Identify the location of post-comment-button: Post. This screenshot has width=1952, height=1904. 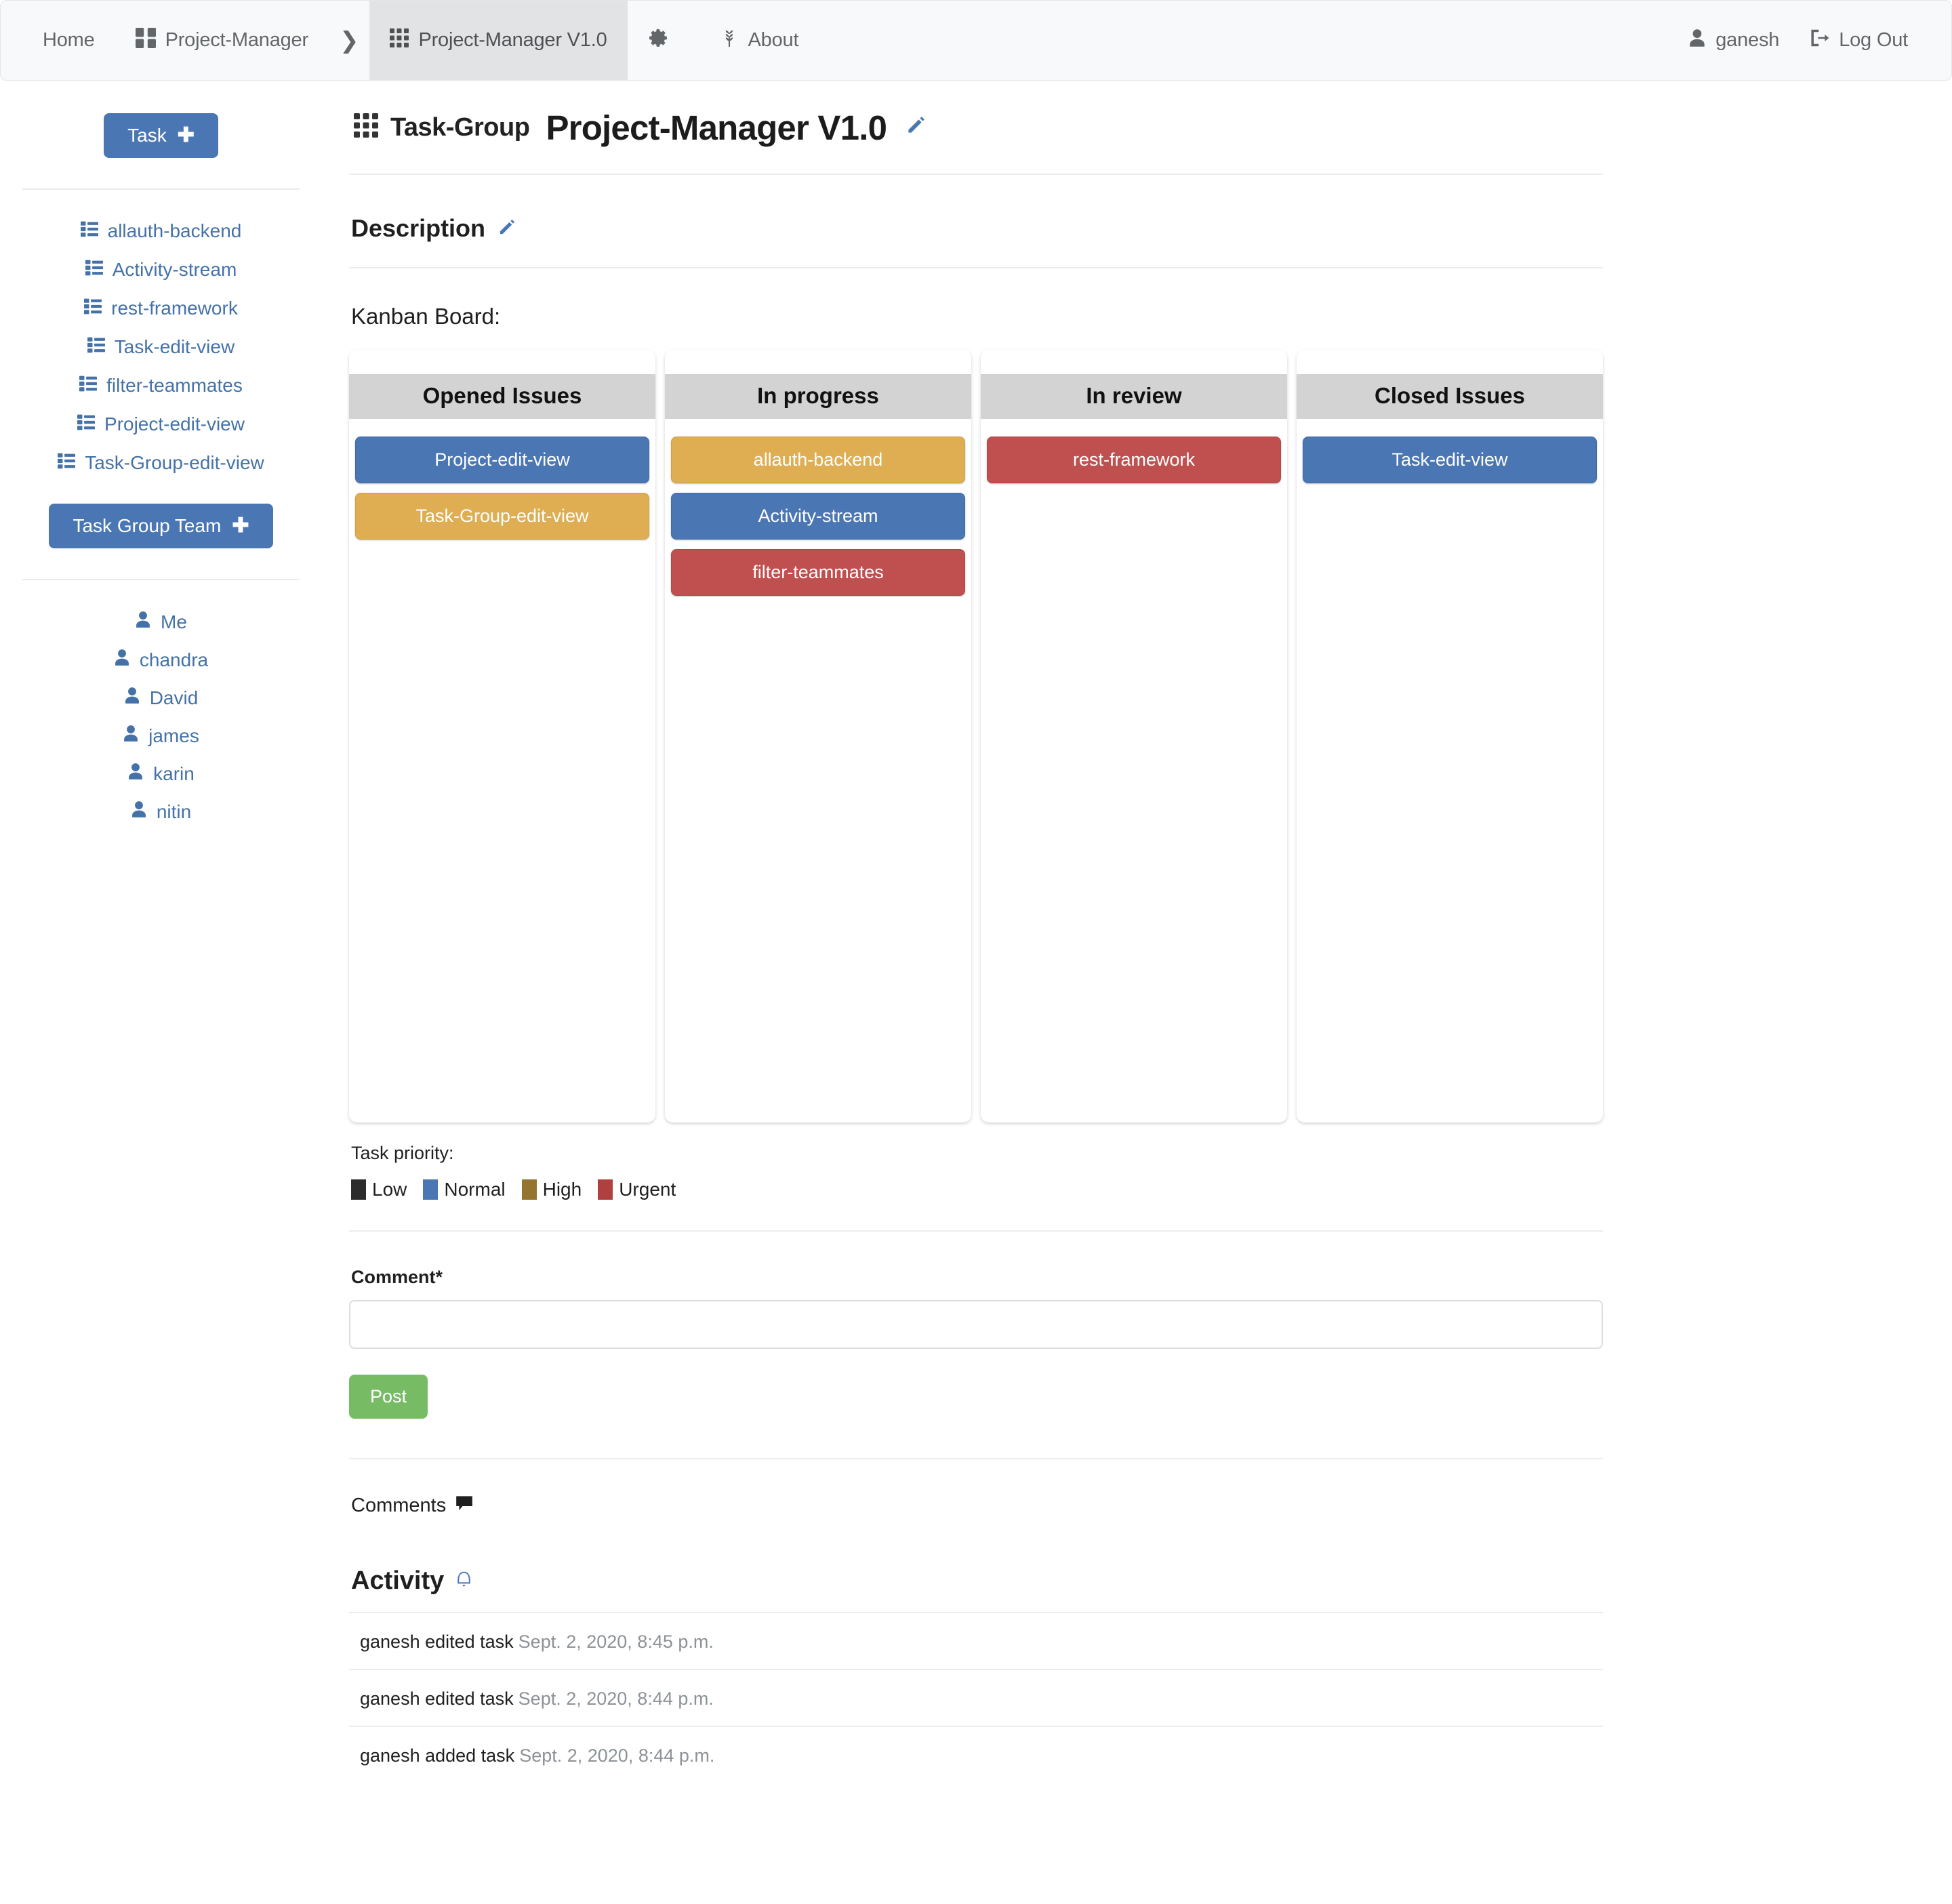
(389, 1397).